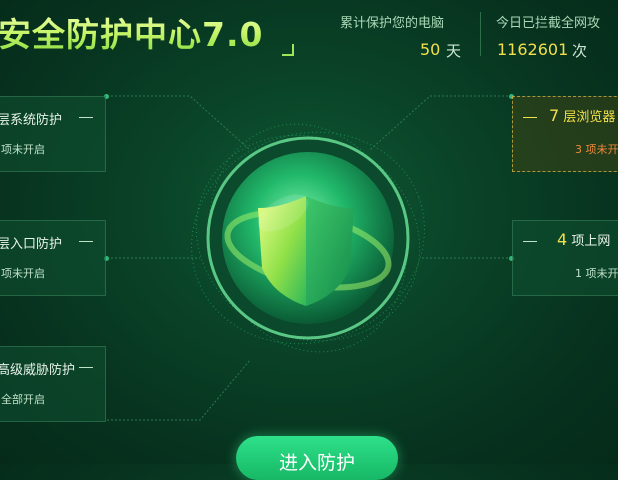 The width and height of the screenshot is (618, 480). Describe the element at coordinates (31, 242) in the screenshot. I see `panel-title: 层入口防护` at that location.